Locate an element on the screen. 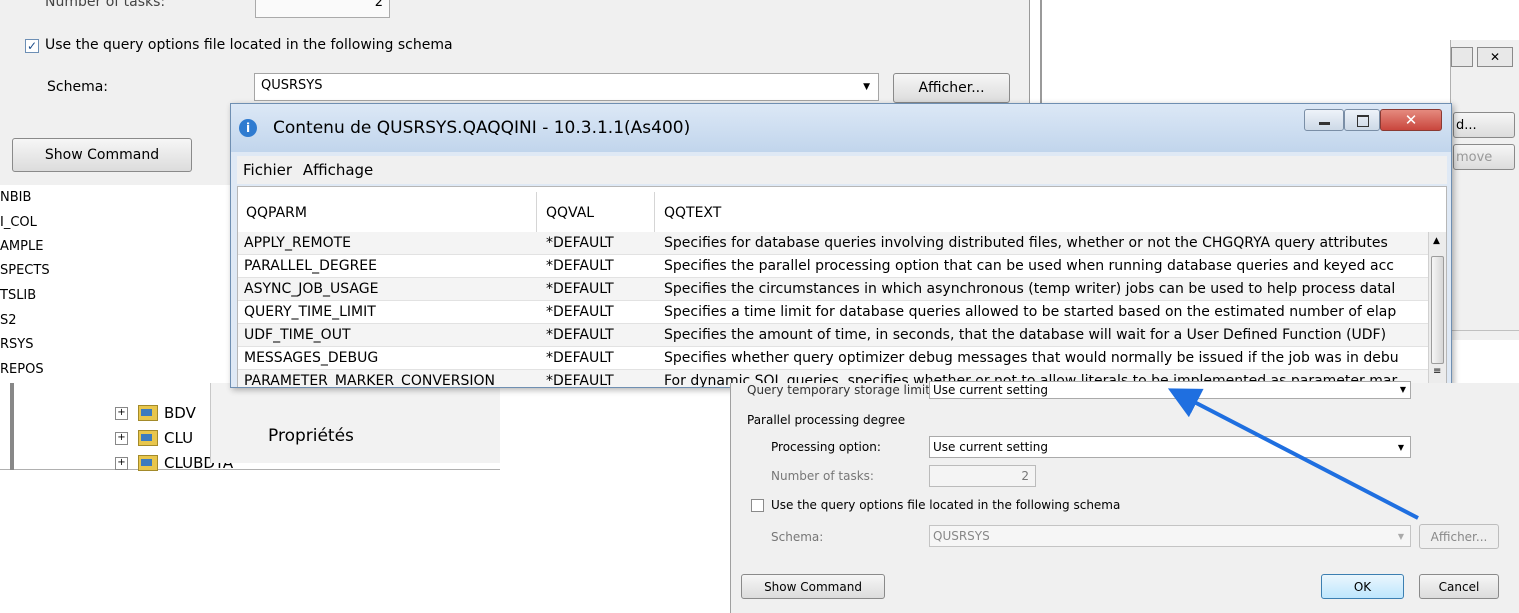  annotation-arrow is located at coordinates (1293, 454).